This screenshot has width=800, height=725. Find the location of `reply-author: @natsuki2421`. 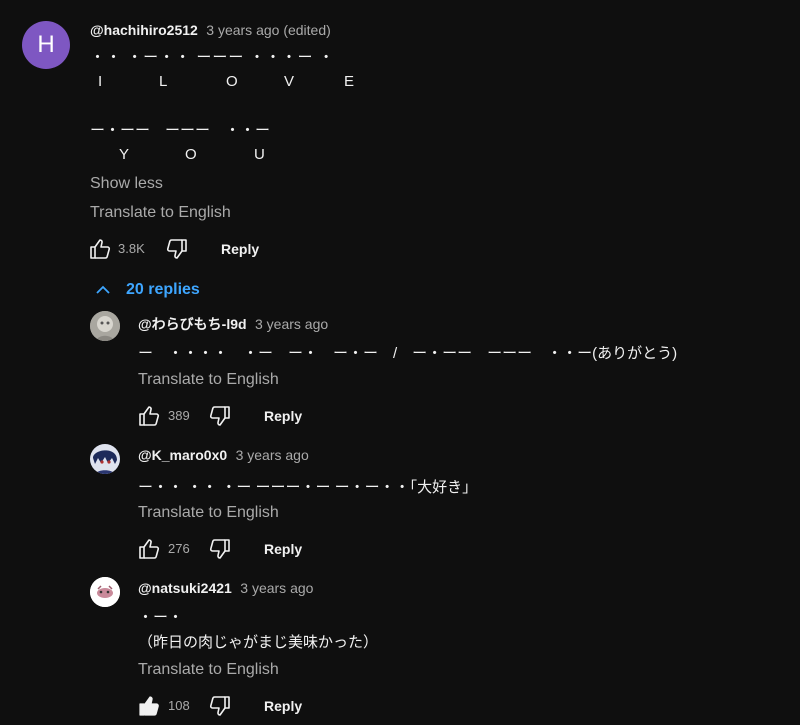

reply-author: @natsuki2421 is located at coordinates (185, 588).